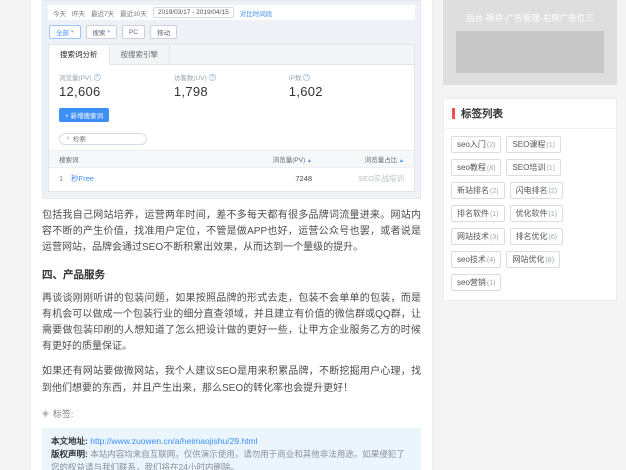  I want to click on address-label: 本文地址:, so click(69, 440).